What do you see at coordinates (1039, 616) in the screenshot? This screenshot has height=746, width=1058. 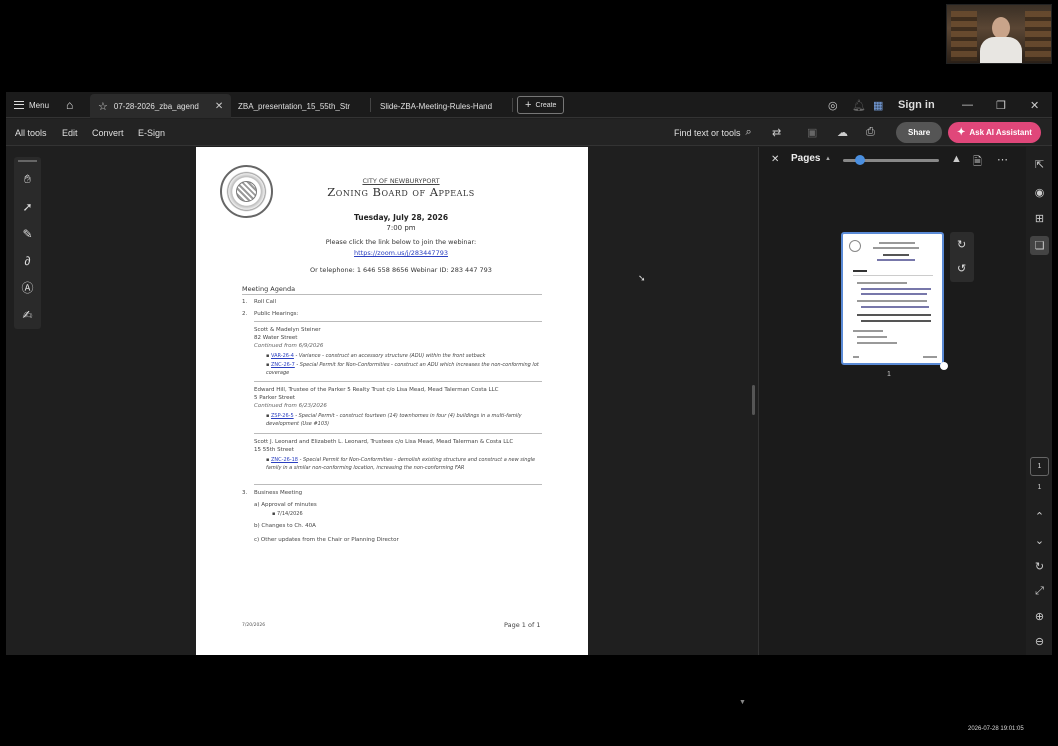 I see `zoom-in-icon: ⊕` at bounding box center [1039, 616].